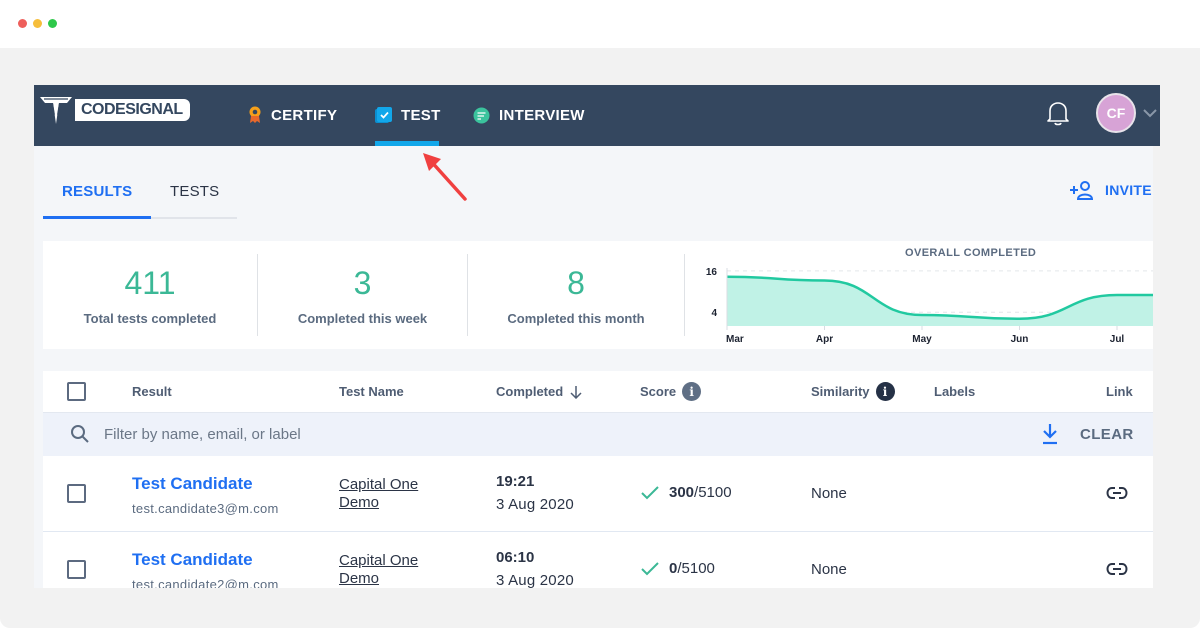 The width and height of the screenshot is (1200, 628). What do you see at coordinates (1058, 113) in the screenshot?
I see `notifications-bell-icon` at bounding box center [1058, 113].